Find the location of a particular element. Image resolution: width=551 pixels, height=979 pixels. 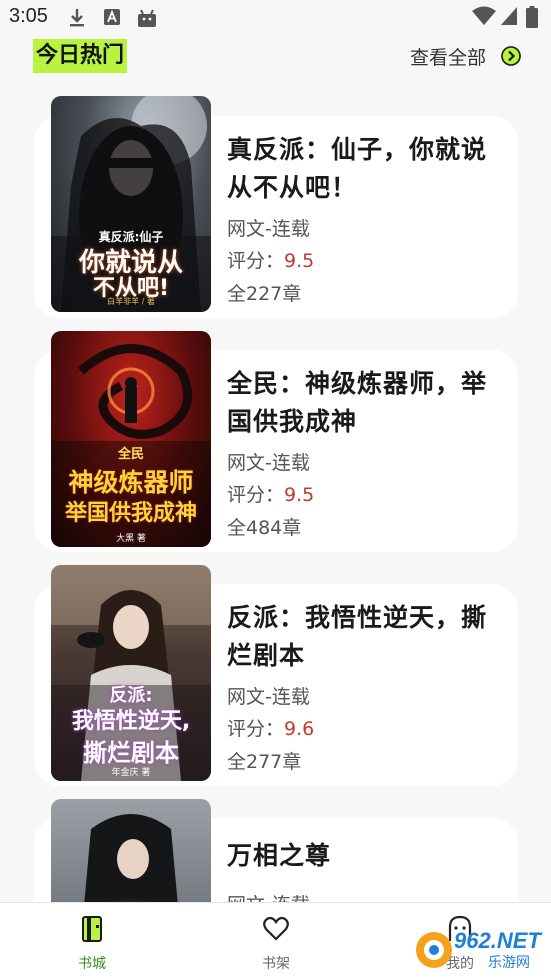

view-all-button: 查看全部 is located at coordinates (466, 56).